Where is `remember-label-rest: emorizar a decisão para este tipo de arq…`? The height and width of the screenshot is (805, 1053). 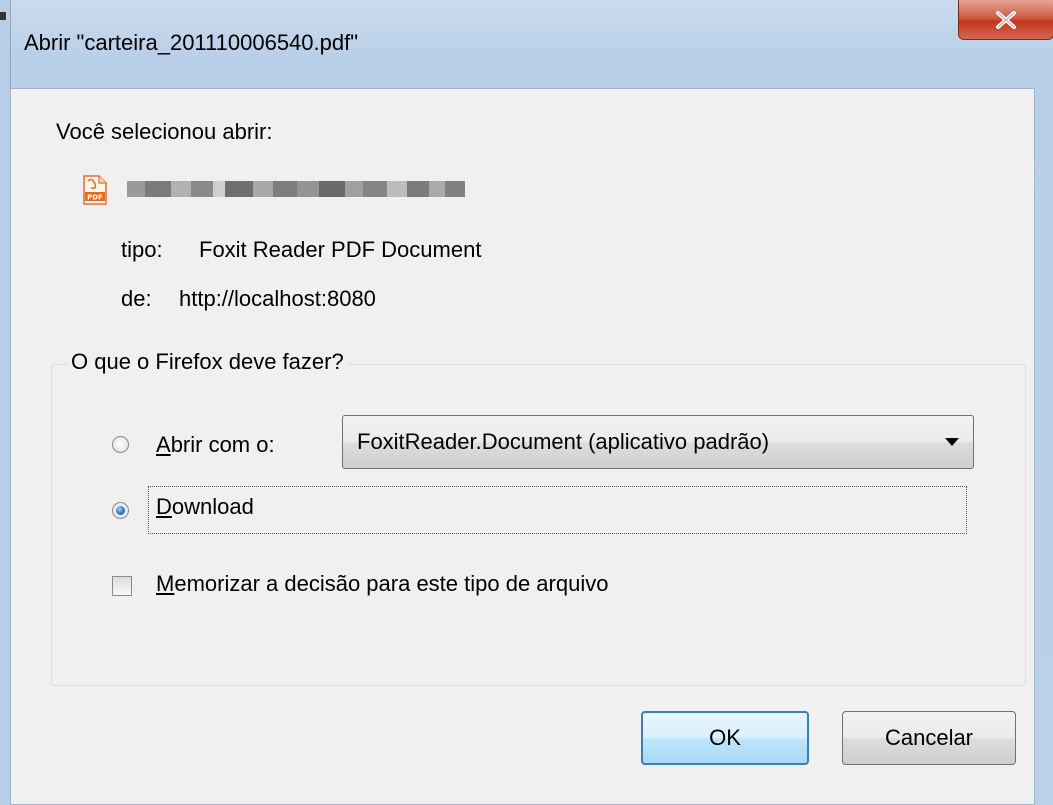
remember-label-rest: emorizar a decisão para este tipo de arq… is located at coordinates (391, 583).